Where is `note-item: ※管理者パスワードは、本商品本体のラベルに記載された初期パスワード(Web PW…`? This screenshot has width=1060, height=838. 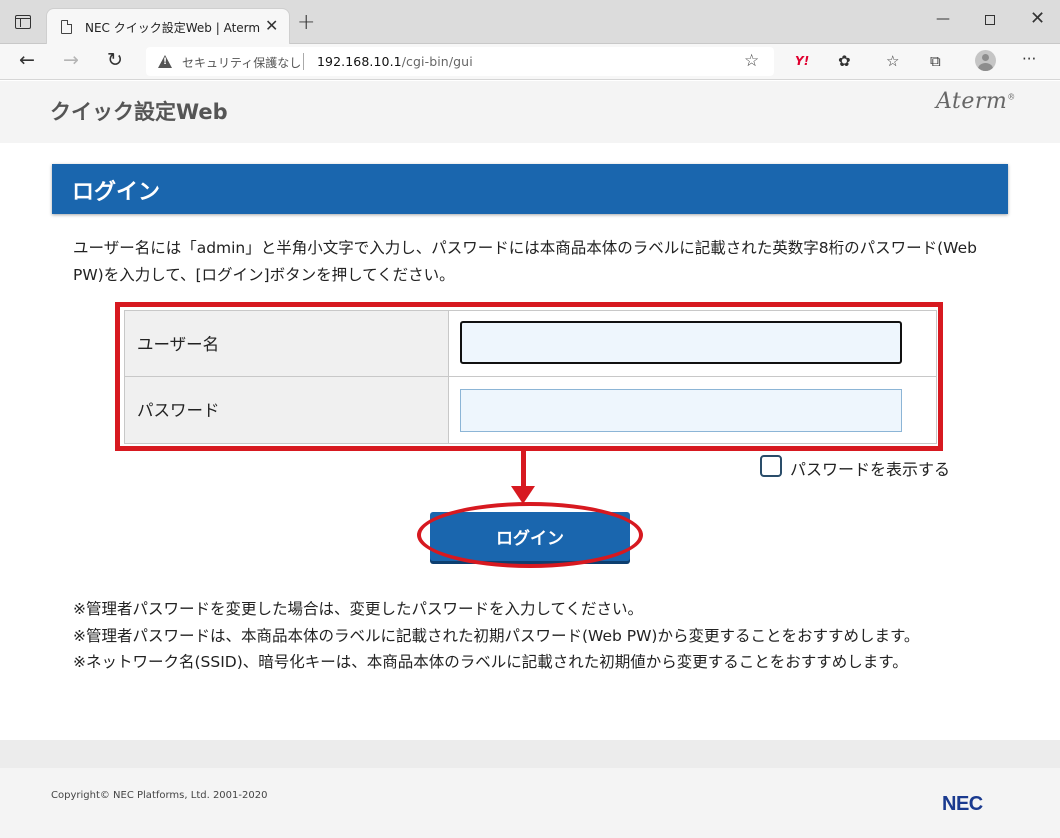 note-item: ※管理者パスワードは、本商品本体のラベルに記載された初期パスワード(Web PW… is located at coordinates (496, 635).